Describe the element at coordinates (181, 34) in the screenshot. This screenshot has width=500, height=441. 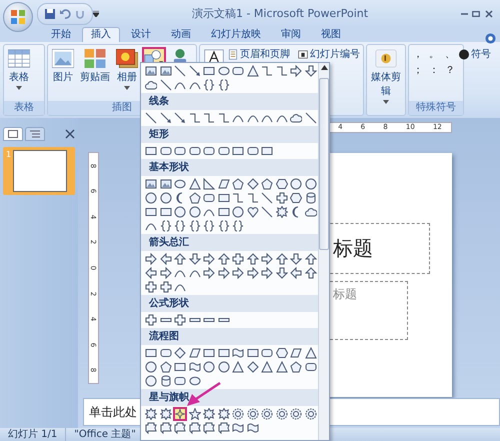
I see `ribbon-tab: 动画` at that location.